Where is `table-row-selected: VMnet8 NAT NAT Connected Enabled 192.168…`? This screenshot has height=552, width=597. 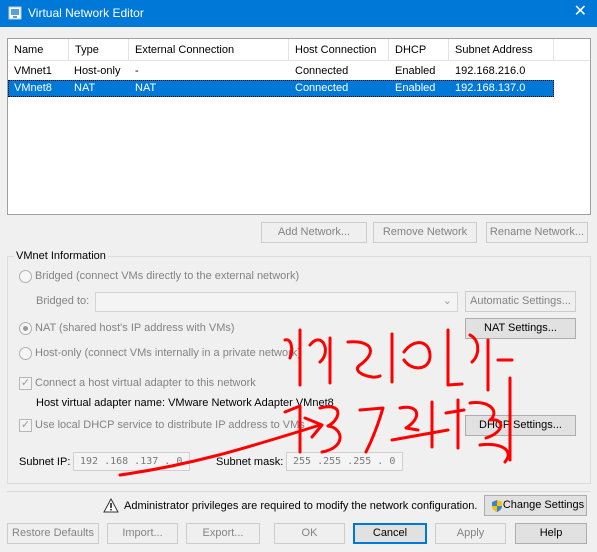 table-row-selected: VMnet8 NAT NAT Connected Enabled 192.168… is located at coordinates (281, 88).